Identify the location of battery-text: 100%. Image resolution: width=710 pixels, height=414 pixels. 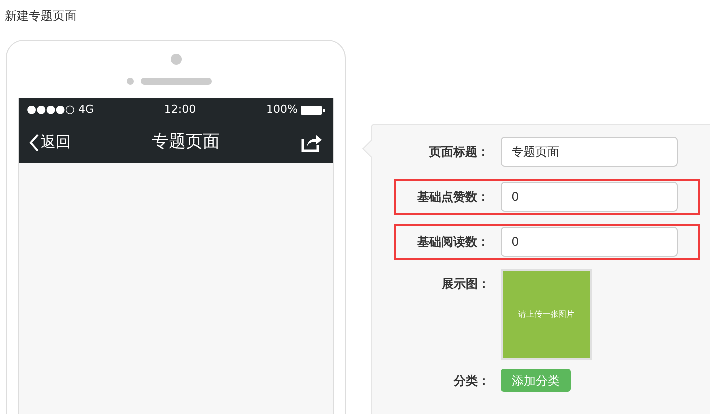
(282, 110).